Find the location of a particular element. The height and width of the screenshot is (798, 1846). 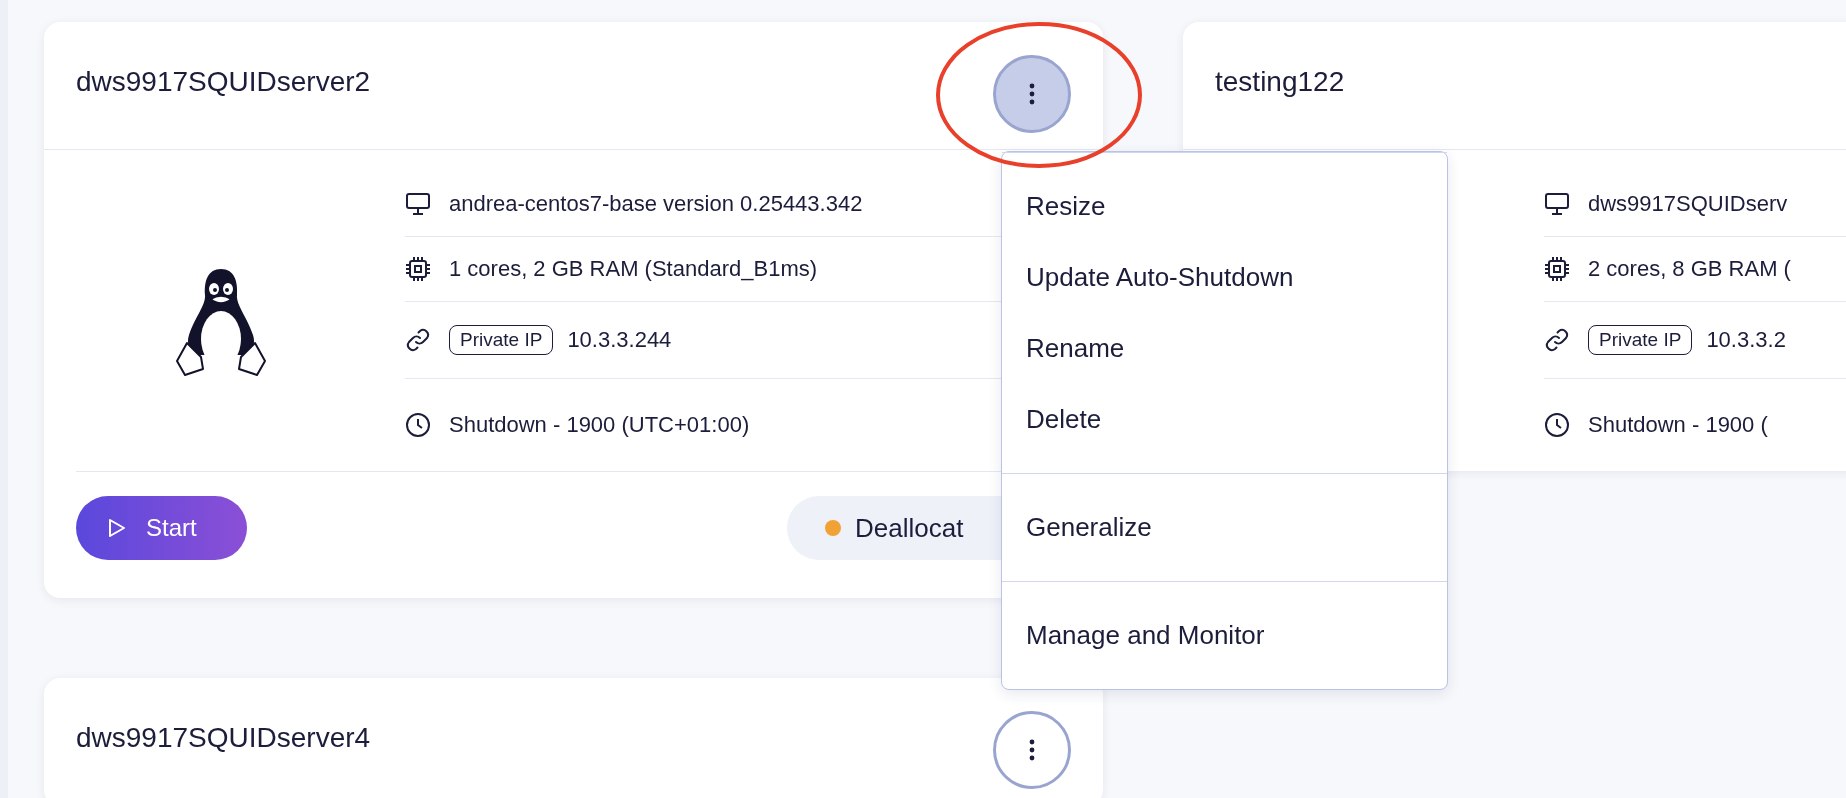

vm-size: 2 cores, 8 GB RAM ( is located at coordinates (1689, 269).